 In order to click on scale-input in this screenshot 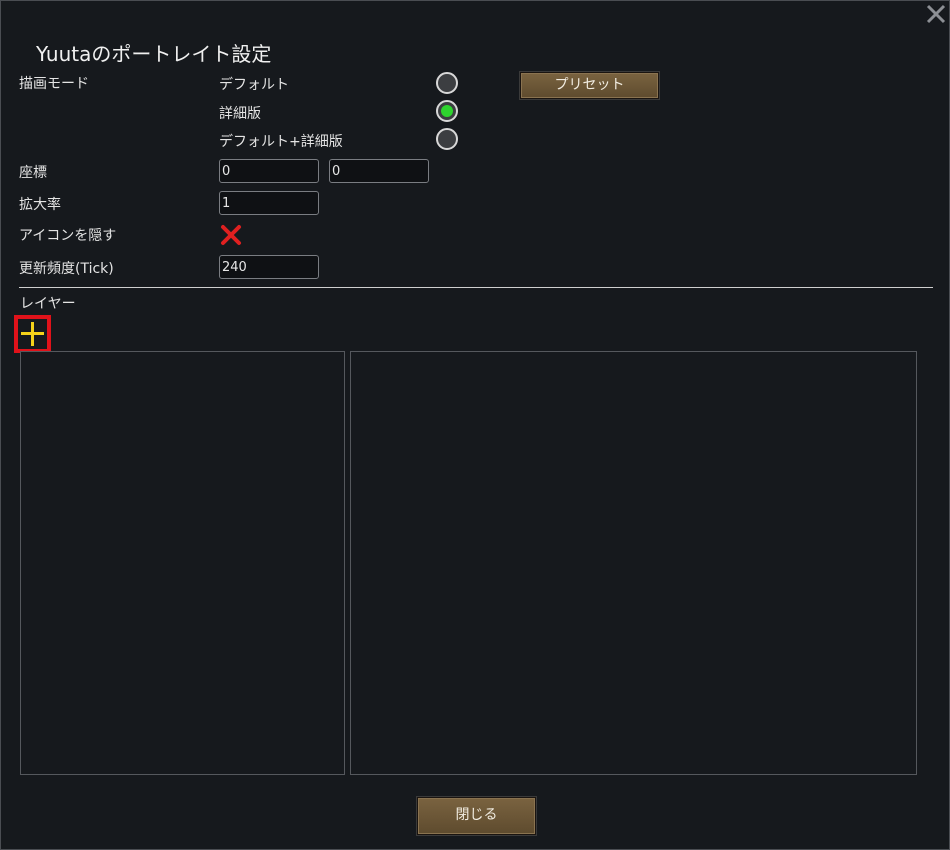, I will do `click(269, 203)`.